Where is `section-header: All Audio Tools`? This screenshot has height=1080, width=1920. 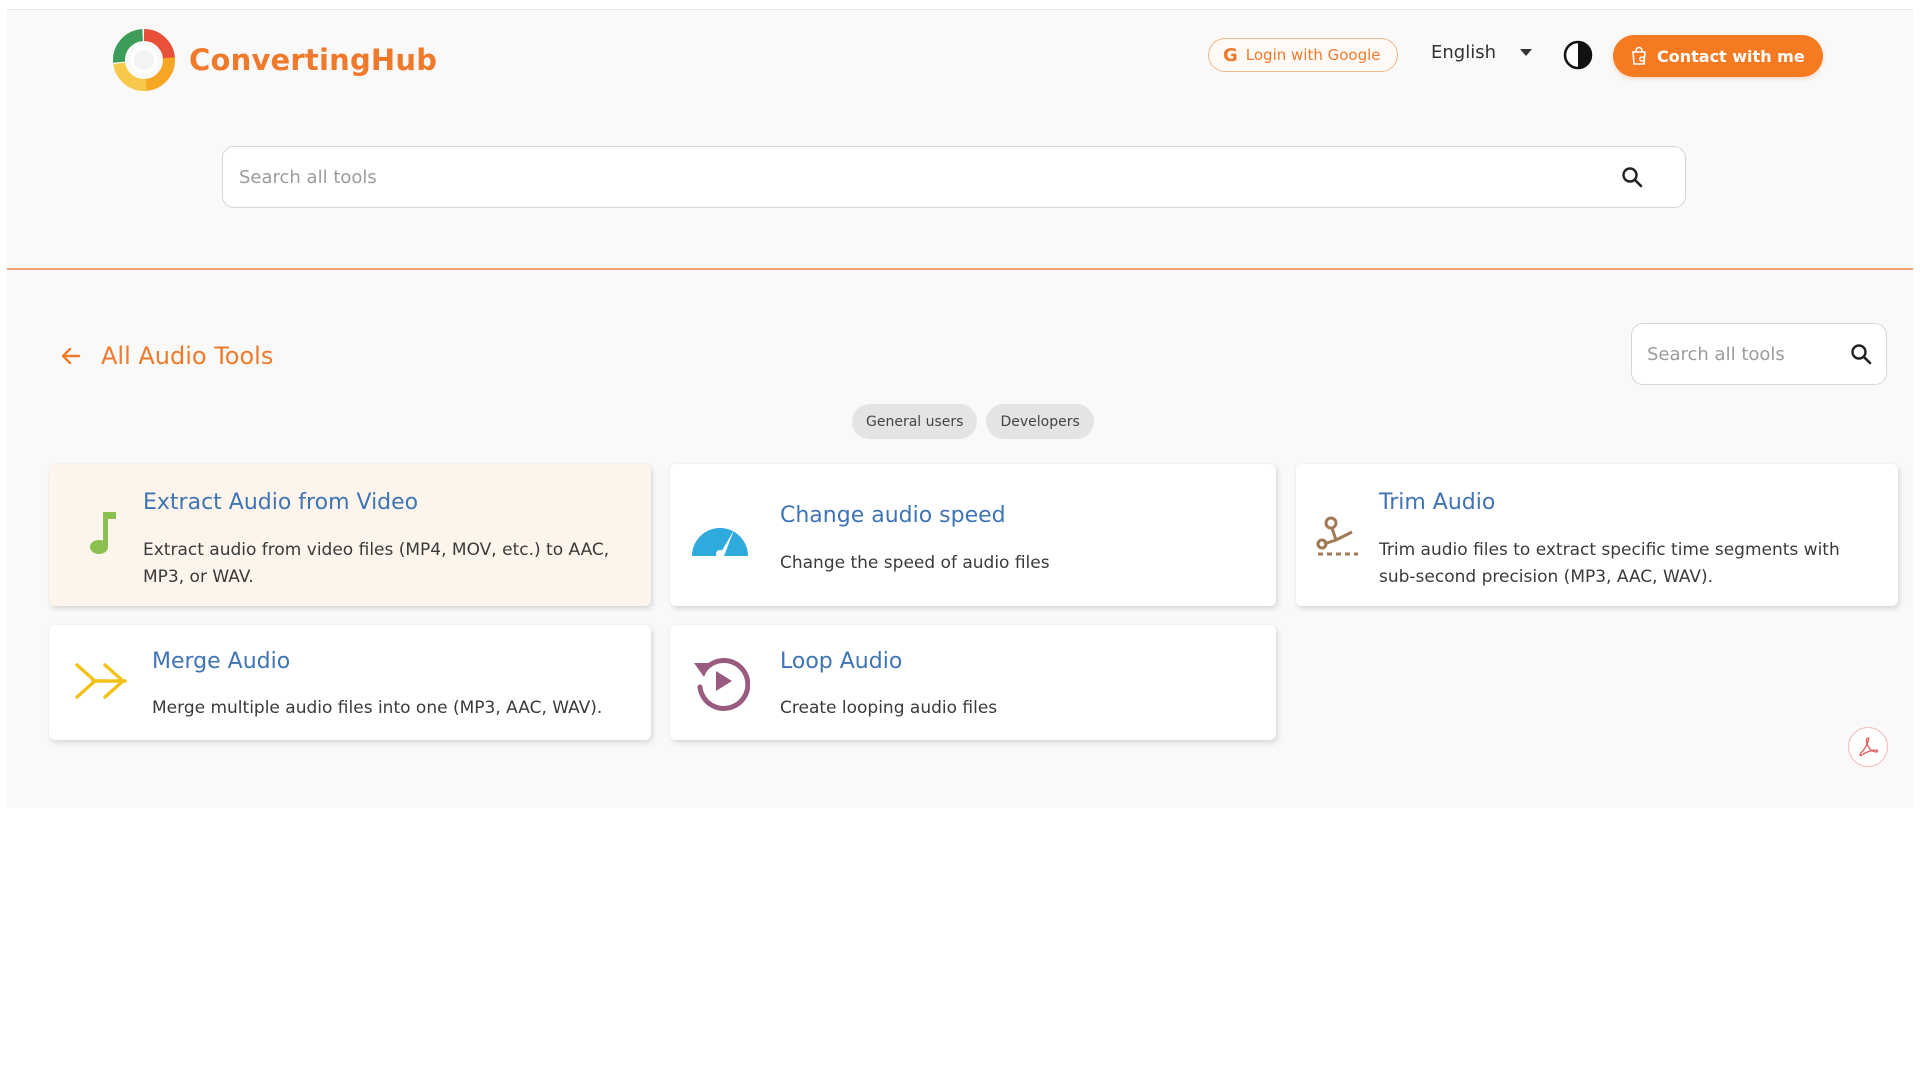 section-header: All Audio Tools is located at coordinates (166, 356).